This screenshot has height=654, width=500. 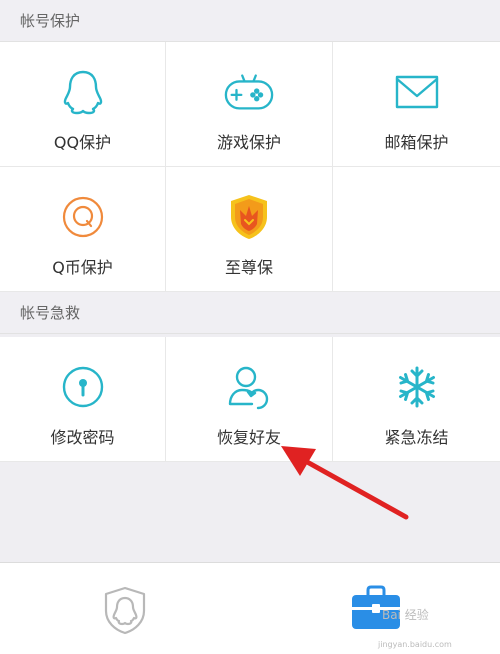 What do you see at coordinates (417, 92) in the screenshot?
I see `mail-icon` at bounding box center [417, 92].